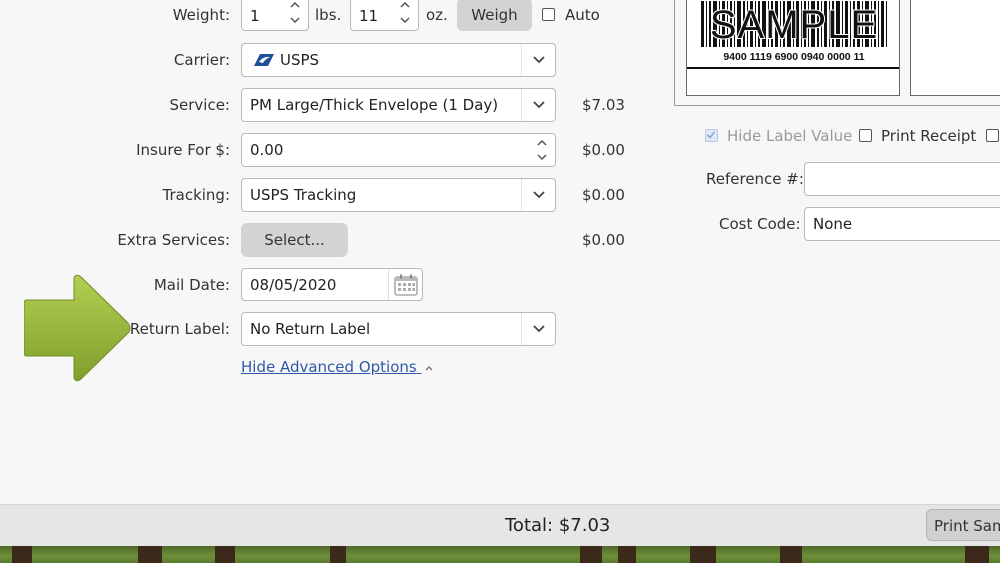 The width and height of the screenshot is (1000, 563). I want to click on lbs-unit-label: lbs., so click(328, 15).